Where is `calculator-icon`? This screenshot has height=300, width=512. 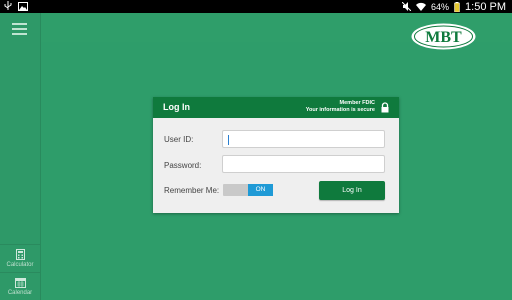
calculator-icon is located at coordinates (20, 254).